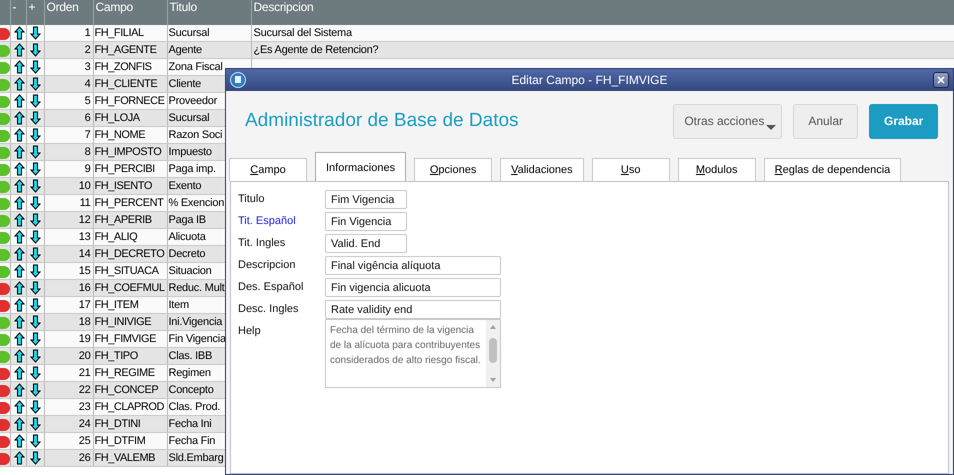  I want to click on field-label: Titulo, so click(252, 199).